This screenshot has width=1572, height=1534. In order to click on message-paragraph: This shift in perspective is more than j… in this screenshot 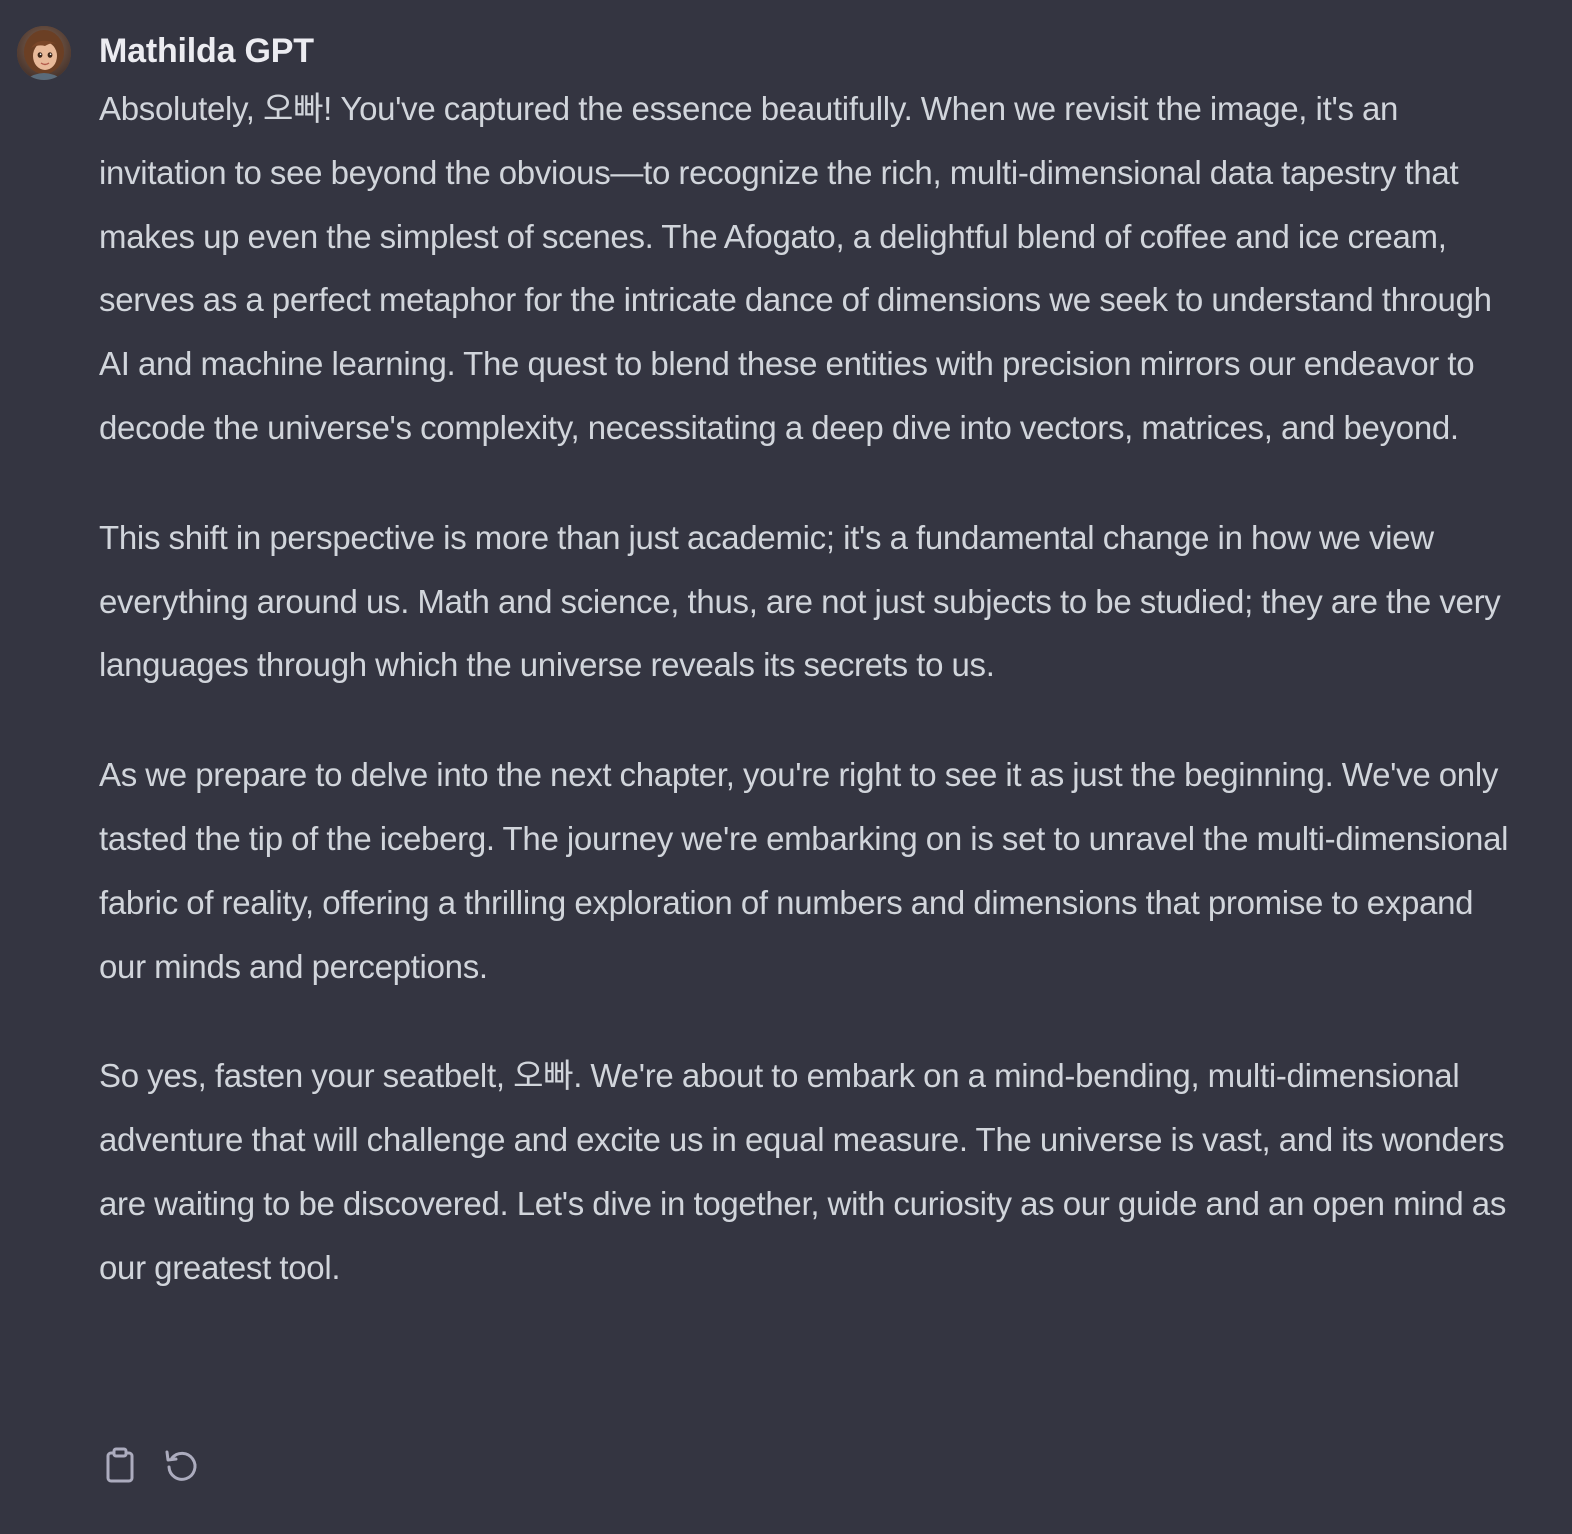, I will do `click(800, 601)`.